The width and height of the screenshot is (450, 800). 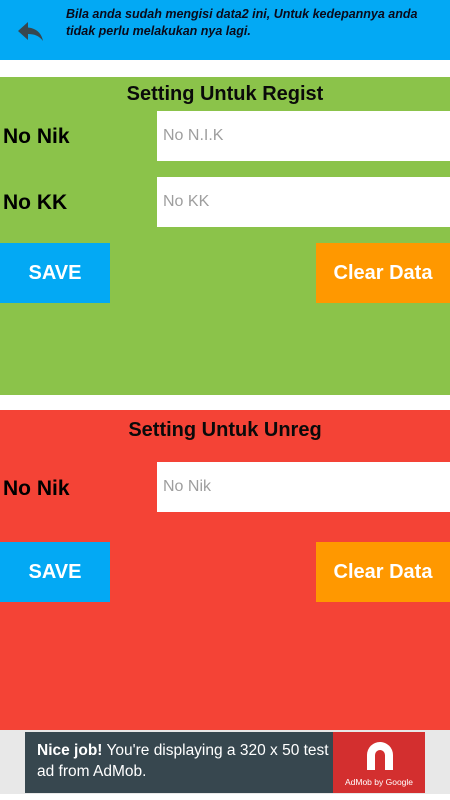 I want to click on admob-brand-text: AdMob by Google, so click(x=379, y=782).